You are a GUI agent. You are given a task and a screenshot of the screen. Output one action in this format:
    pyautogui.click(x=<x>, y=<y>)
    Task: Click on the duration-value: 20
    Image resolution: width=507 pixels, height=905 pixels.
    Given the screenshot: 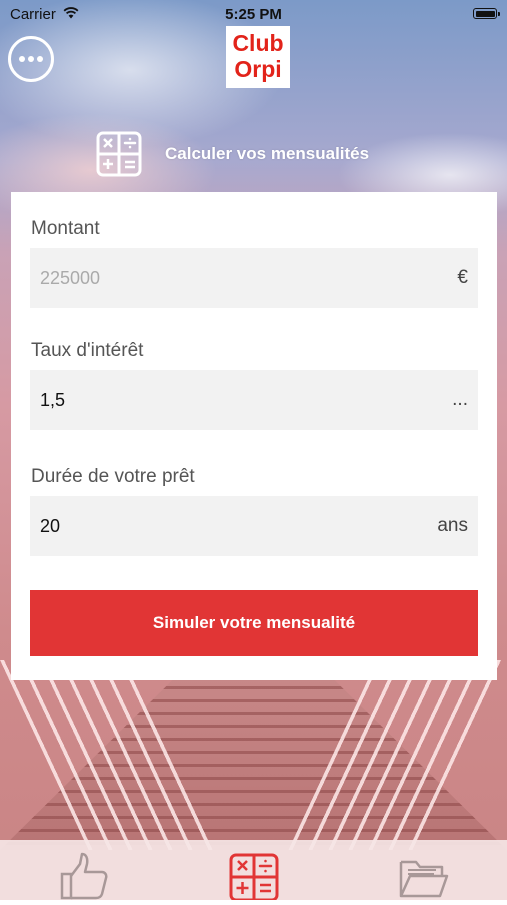 What is the action you would take?
    pyautogui.click(x=50, y=525)
    